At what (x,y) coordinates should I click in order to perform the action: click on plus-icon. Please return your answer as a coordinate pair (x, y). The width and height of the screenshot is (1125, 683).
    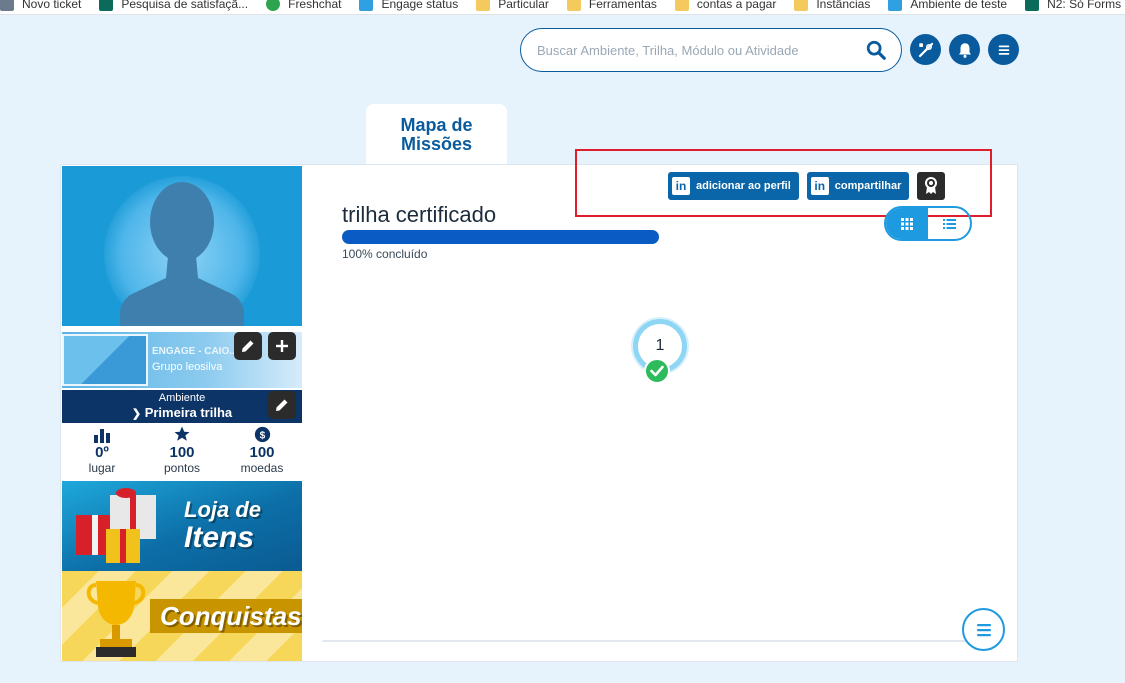
    Looking at the image, I should click on (282, 346).